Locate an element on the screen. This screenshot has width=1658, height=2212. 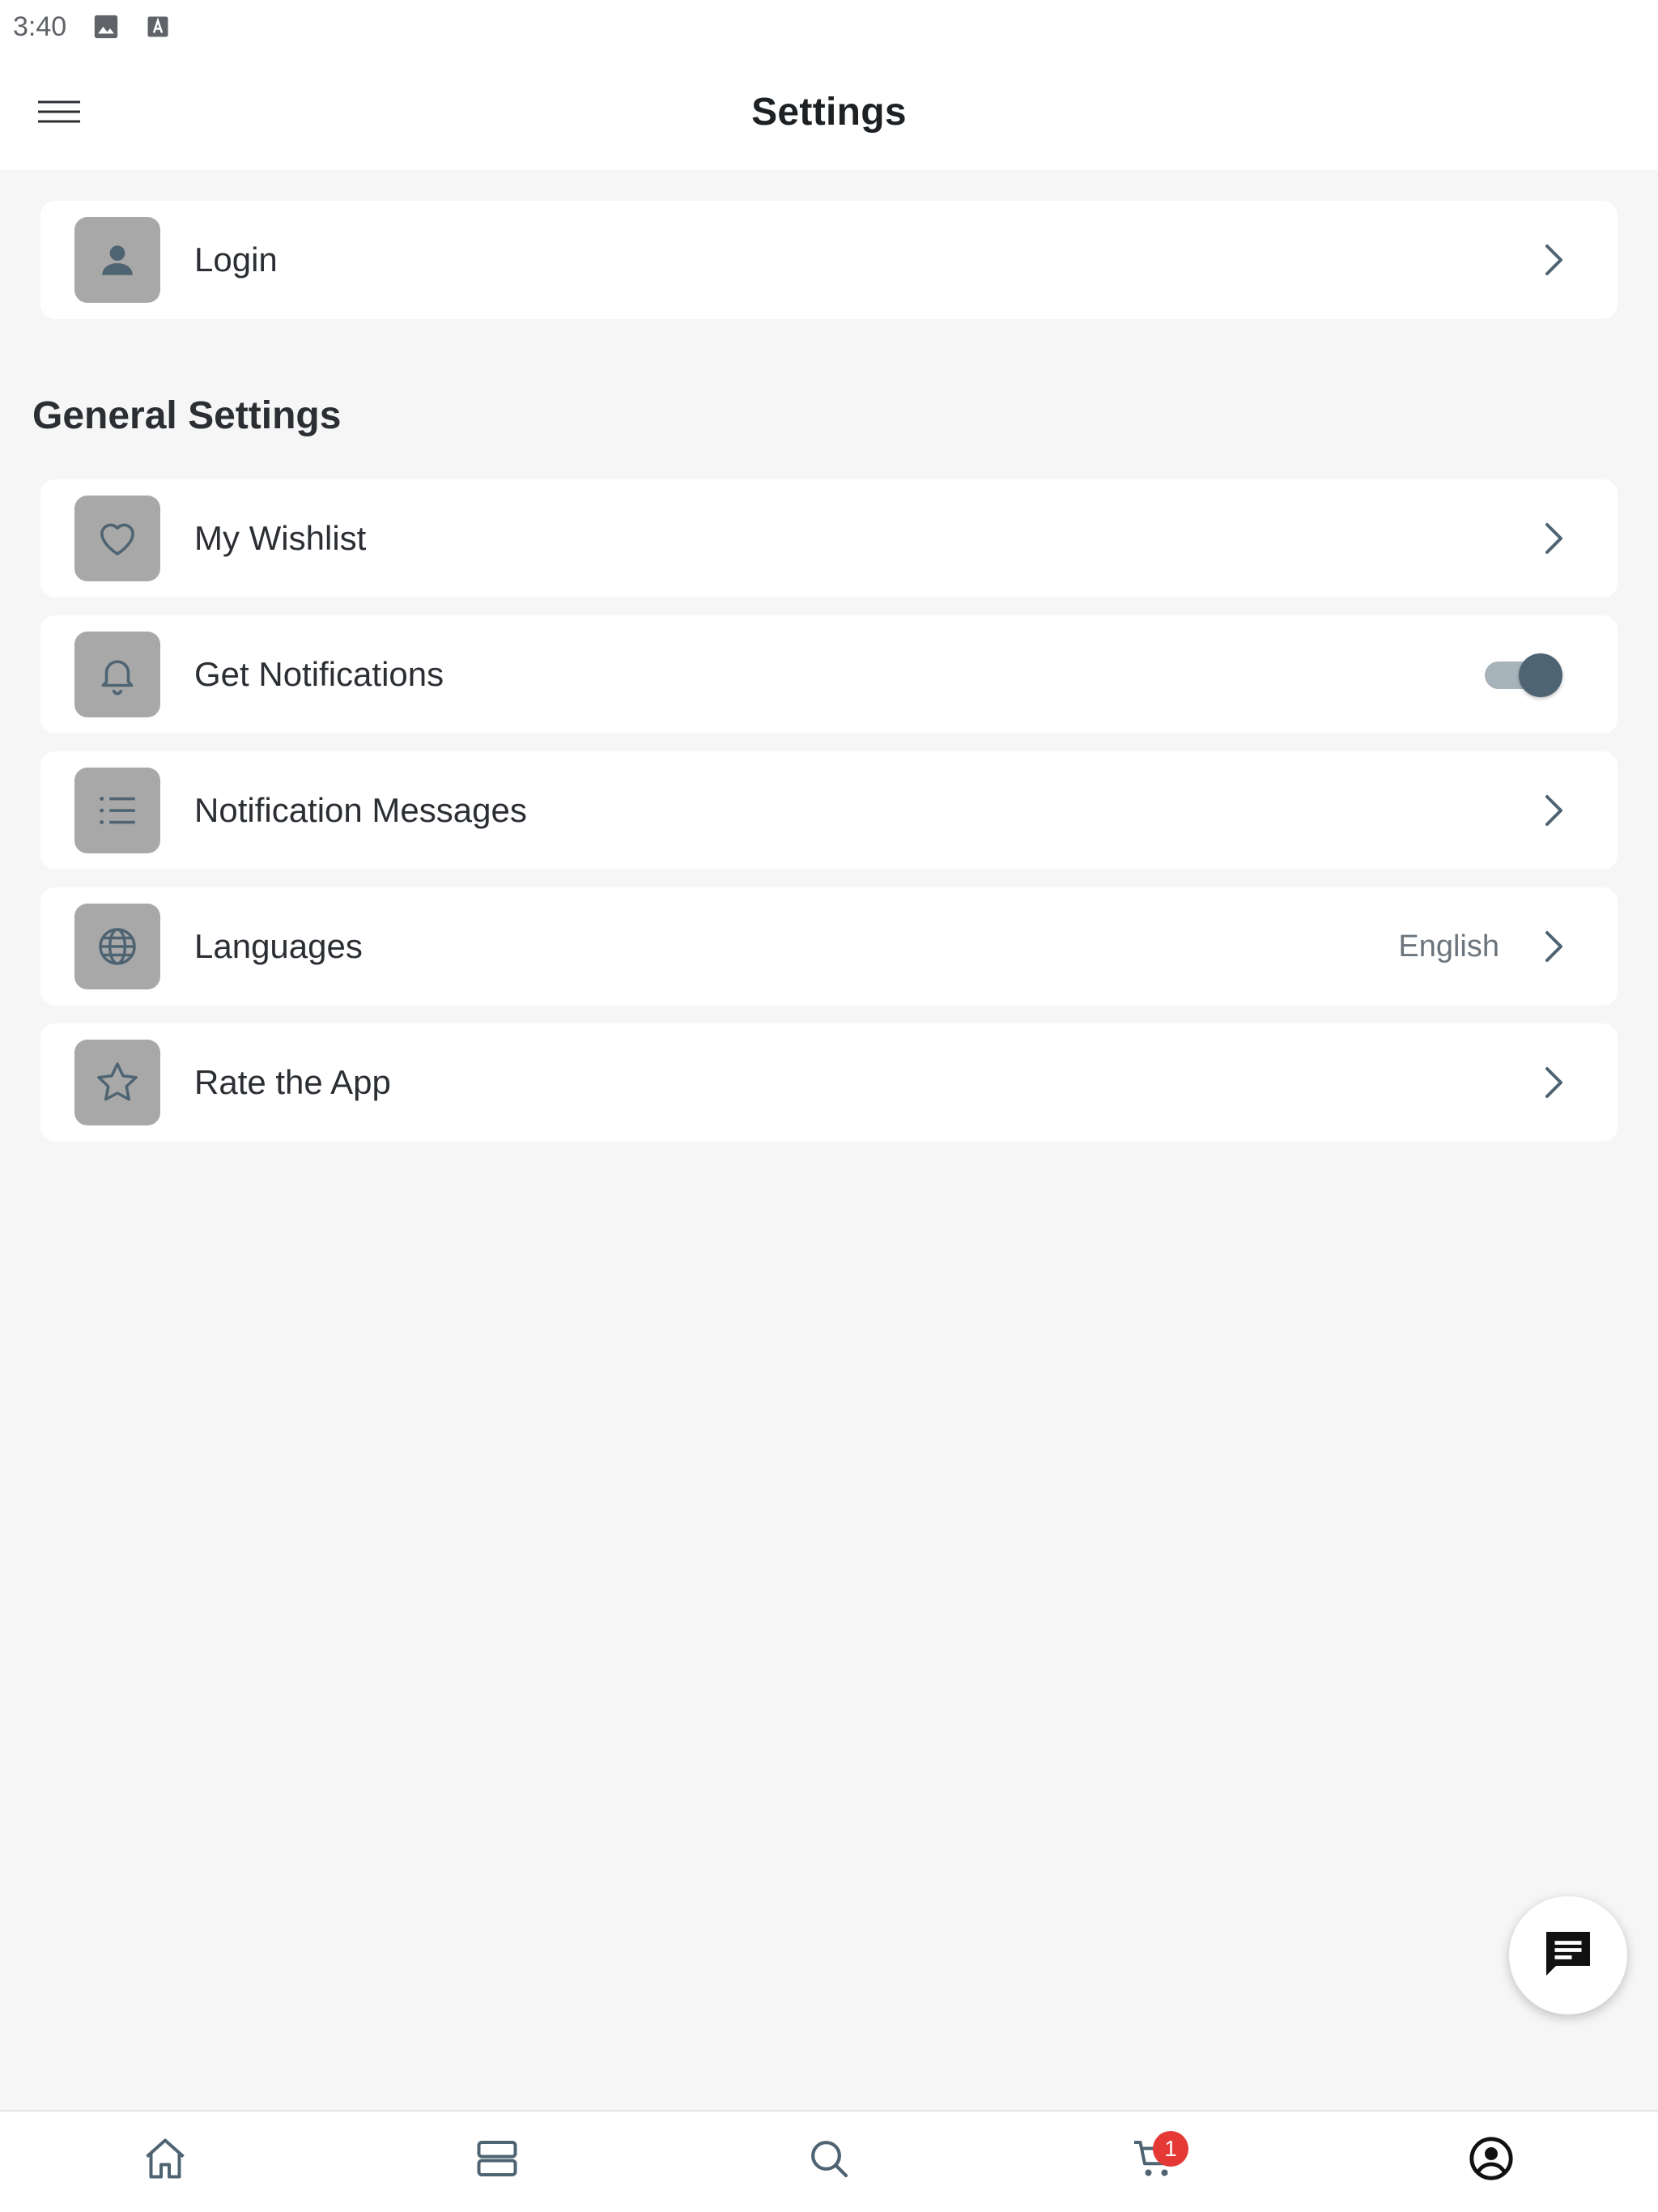
toggle-thumb is located at coordinates (1540, 675).